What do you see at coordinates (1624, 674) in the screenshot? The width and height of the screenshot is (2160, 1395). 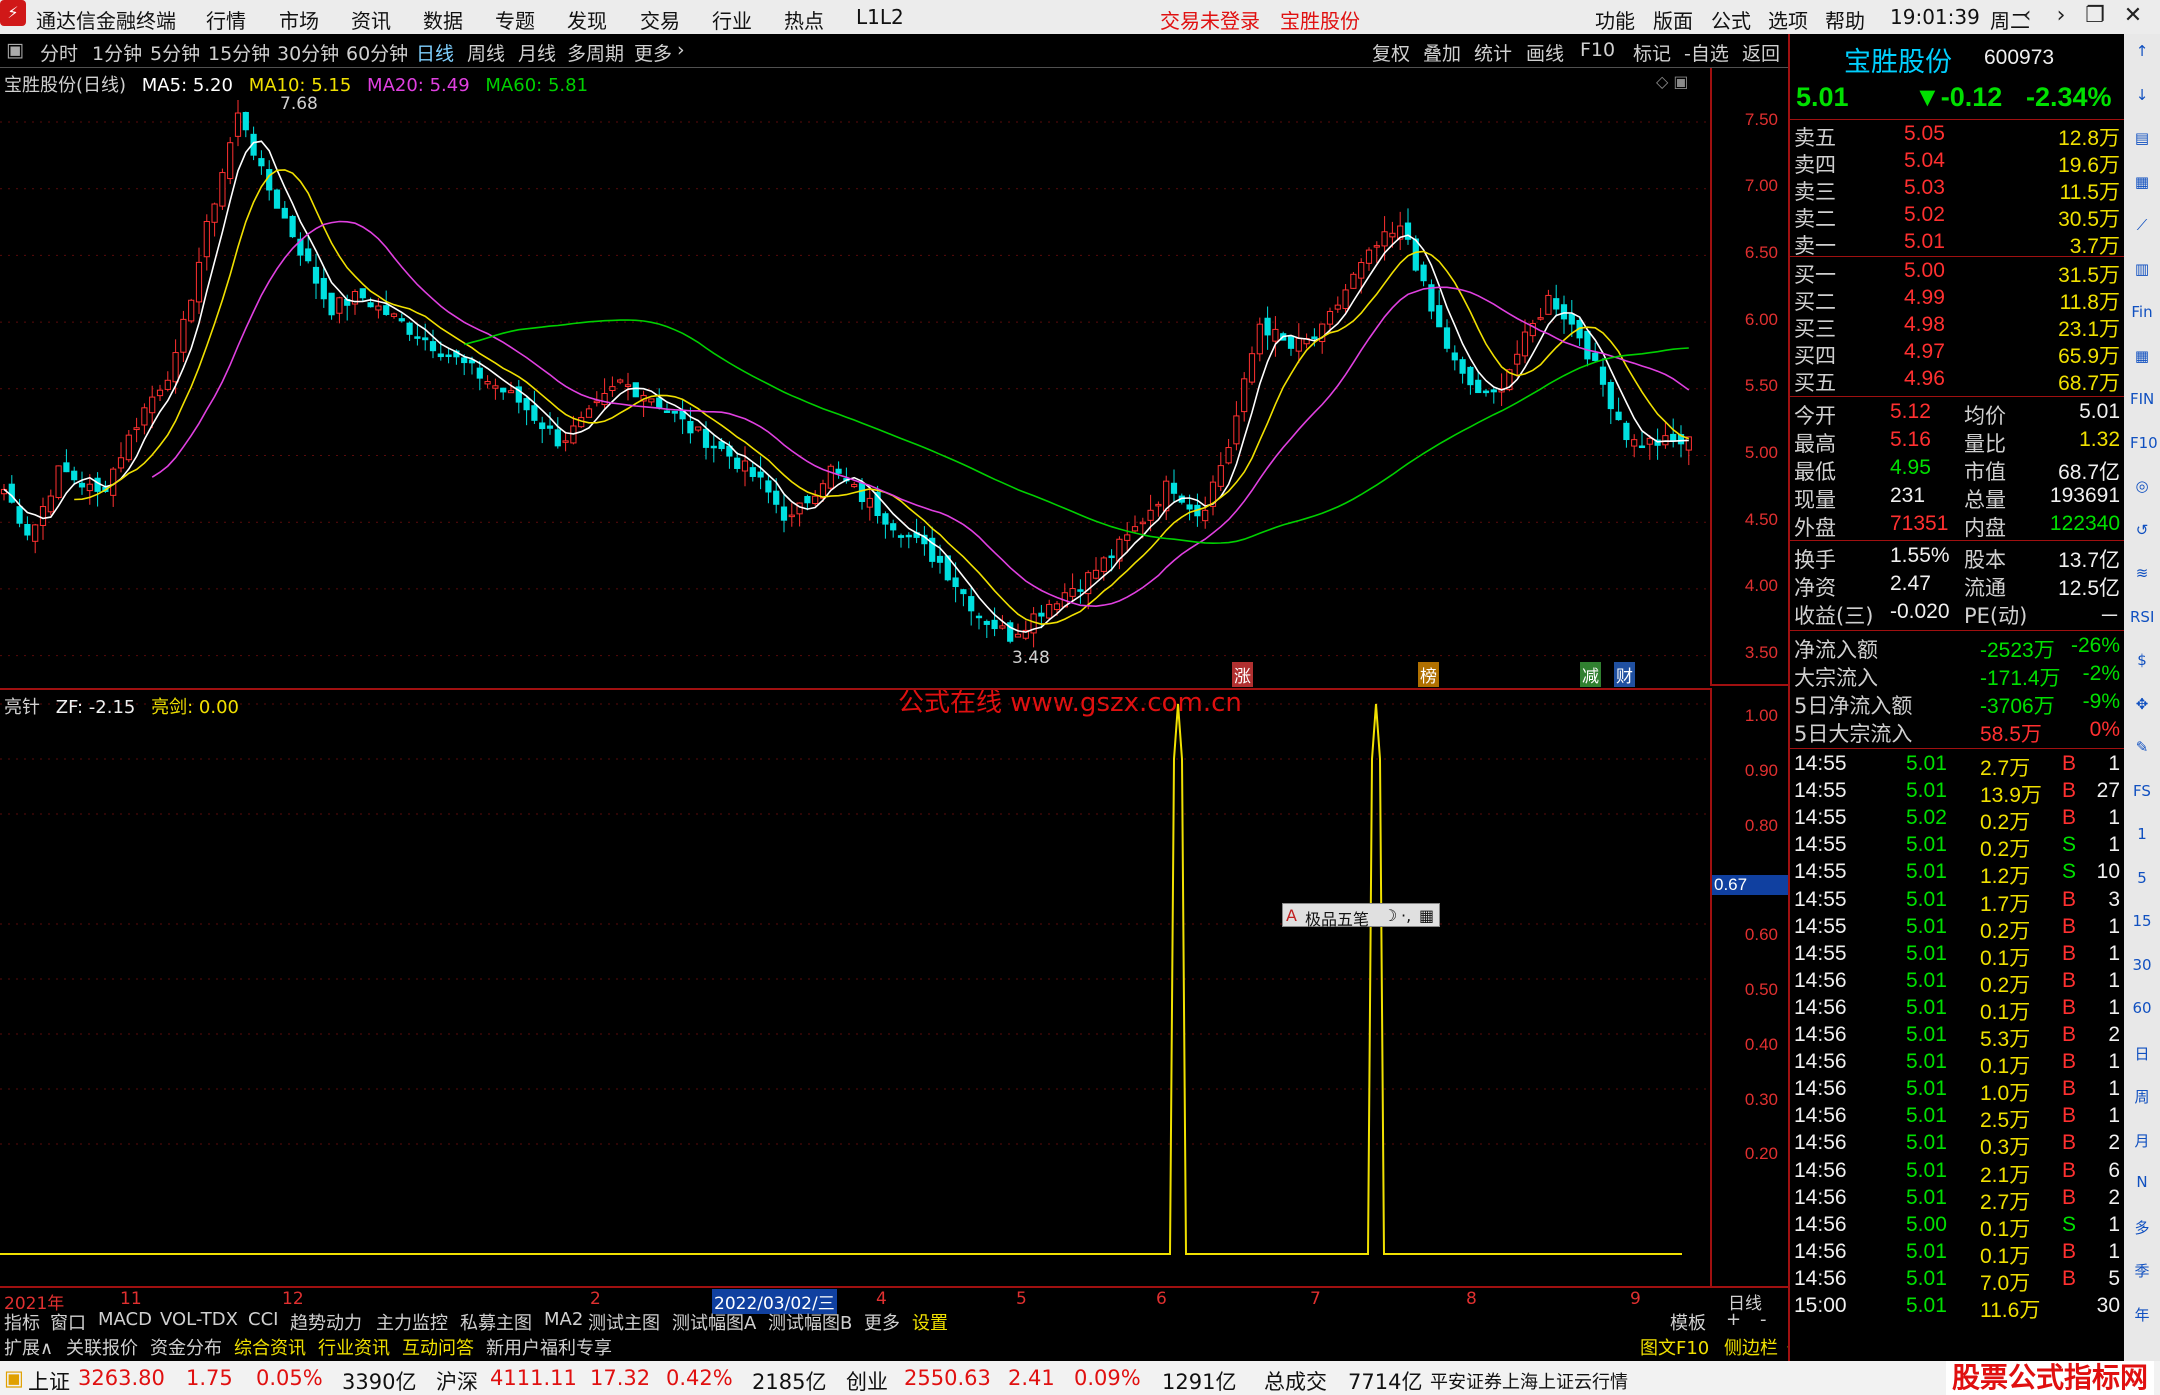 I see `marker-cai: 财` at bounding box center [1624, 674].